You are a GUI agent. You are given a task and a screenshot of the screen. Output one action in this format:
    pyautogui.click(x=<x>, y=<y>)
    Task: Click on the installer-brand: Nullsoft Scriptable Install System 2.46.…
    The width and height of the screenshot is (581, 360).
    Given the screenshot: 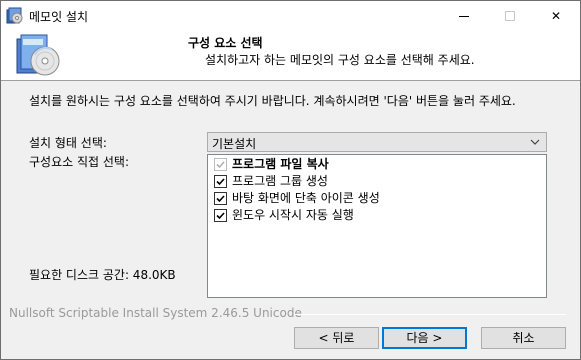 What is the action you would take?
    pyautogui.click(x=155, y=313)
    